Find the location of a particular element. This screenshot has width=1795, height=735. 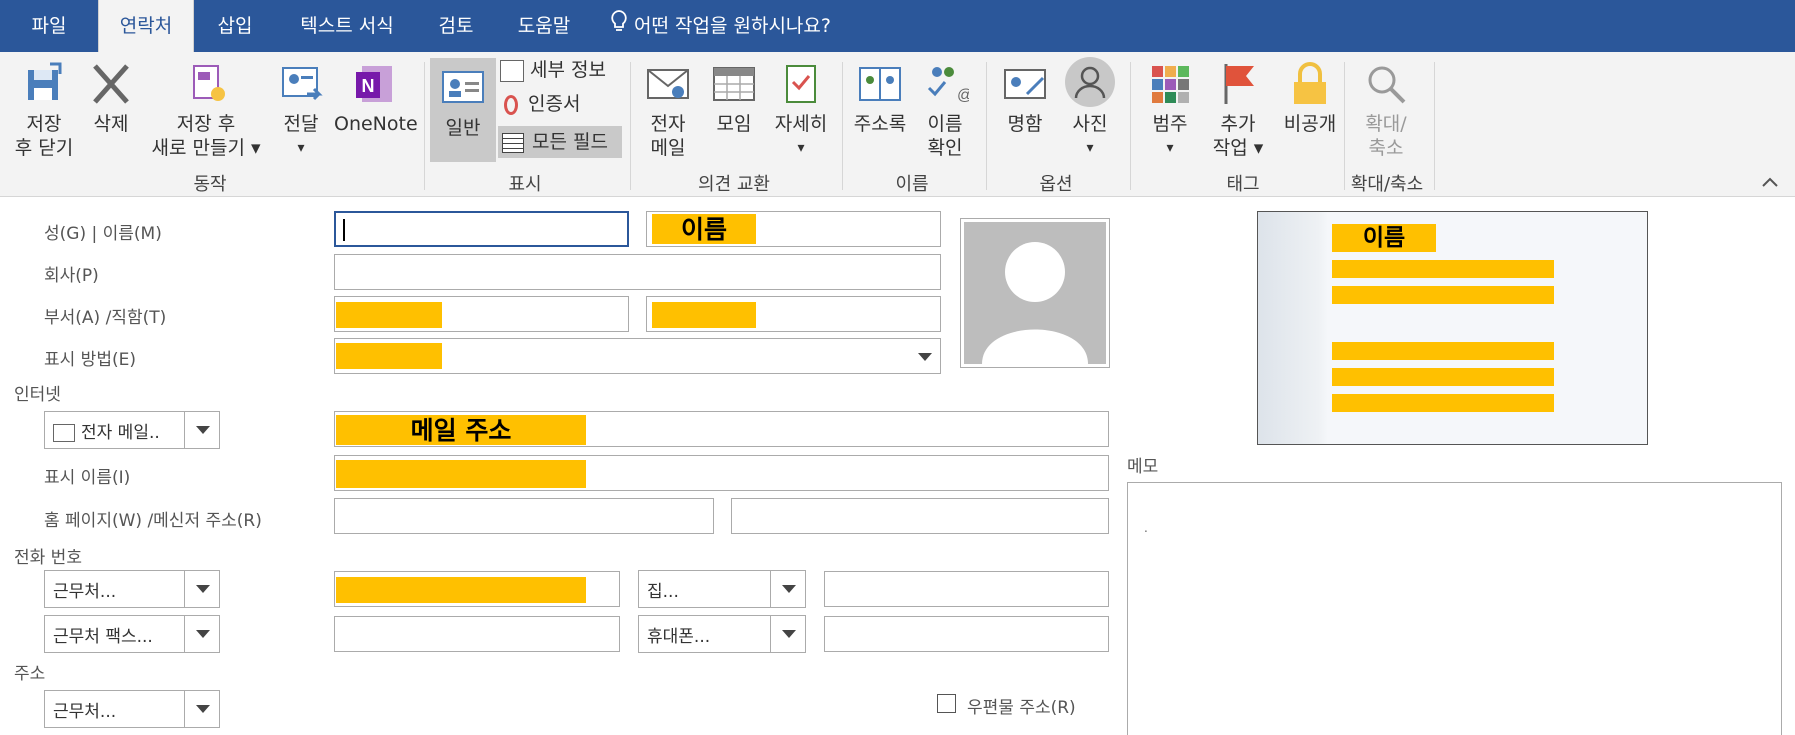

onenote-button: N OneNote is located at coordinates (376, 98).